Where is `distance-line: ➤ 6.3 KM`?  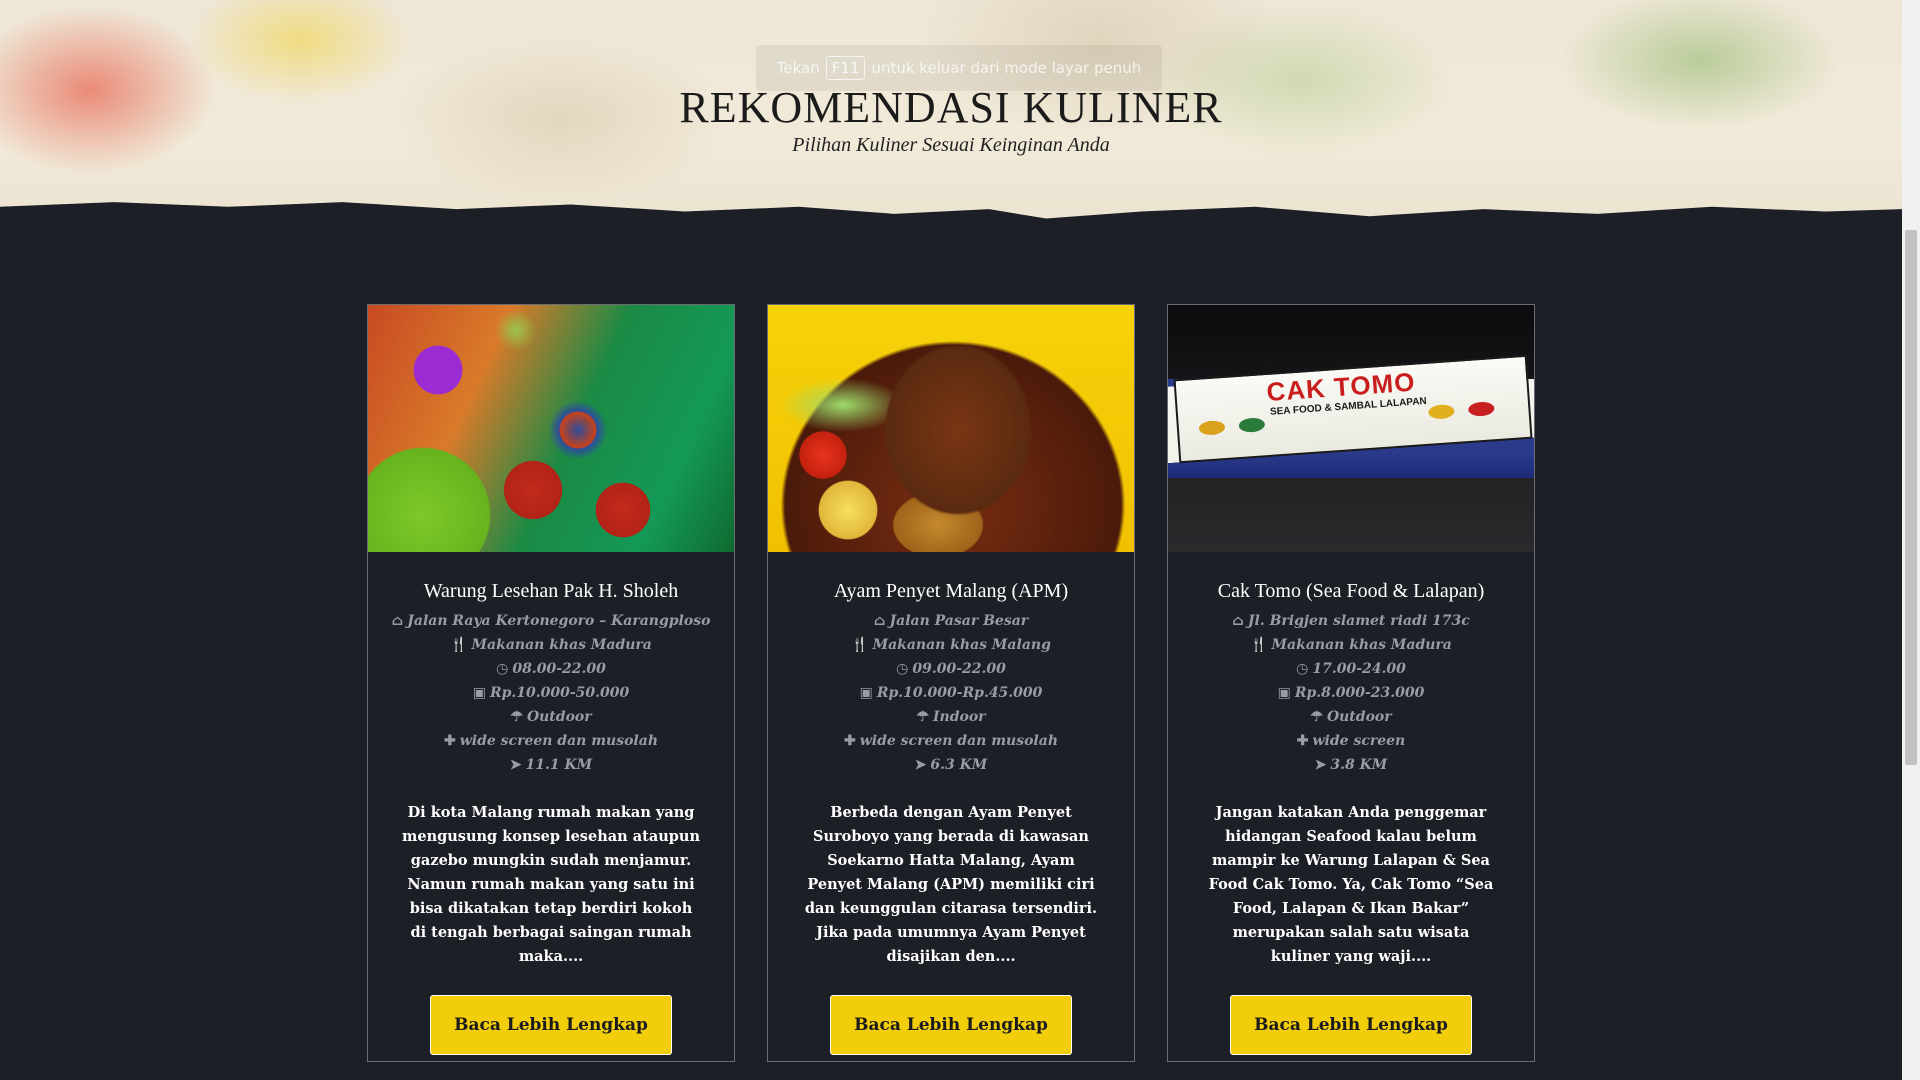 distance-line: ➤ 6.3 KM is located at coordinates (951, 765).